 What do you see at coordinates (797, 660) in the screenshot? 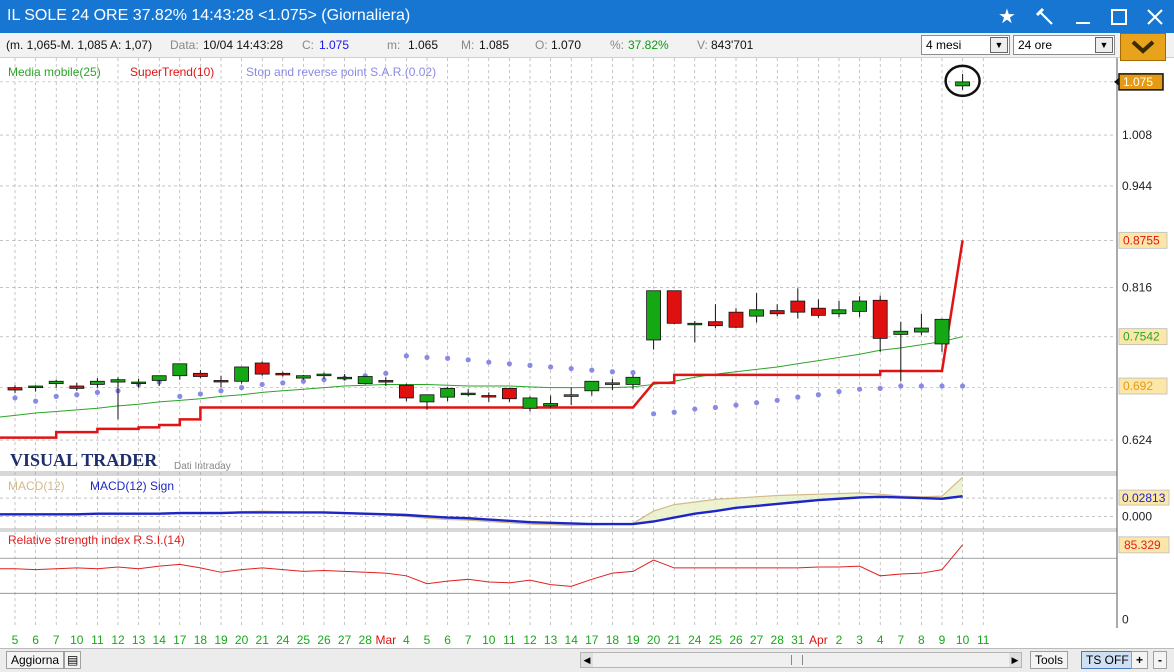
I see `scroll-grip` at bounding box center [797, 660].